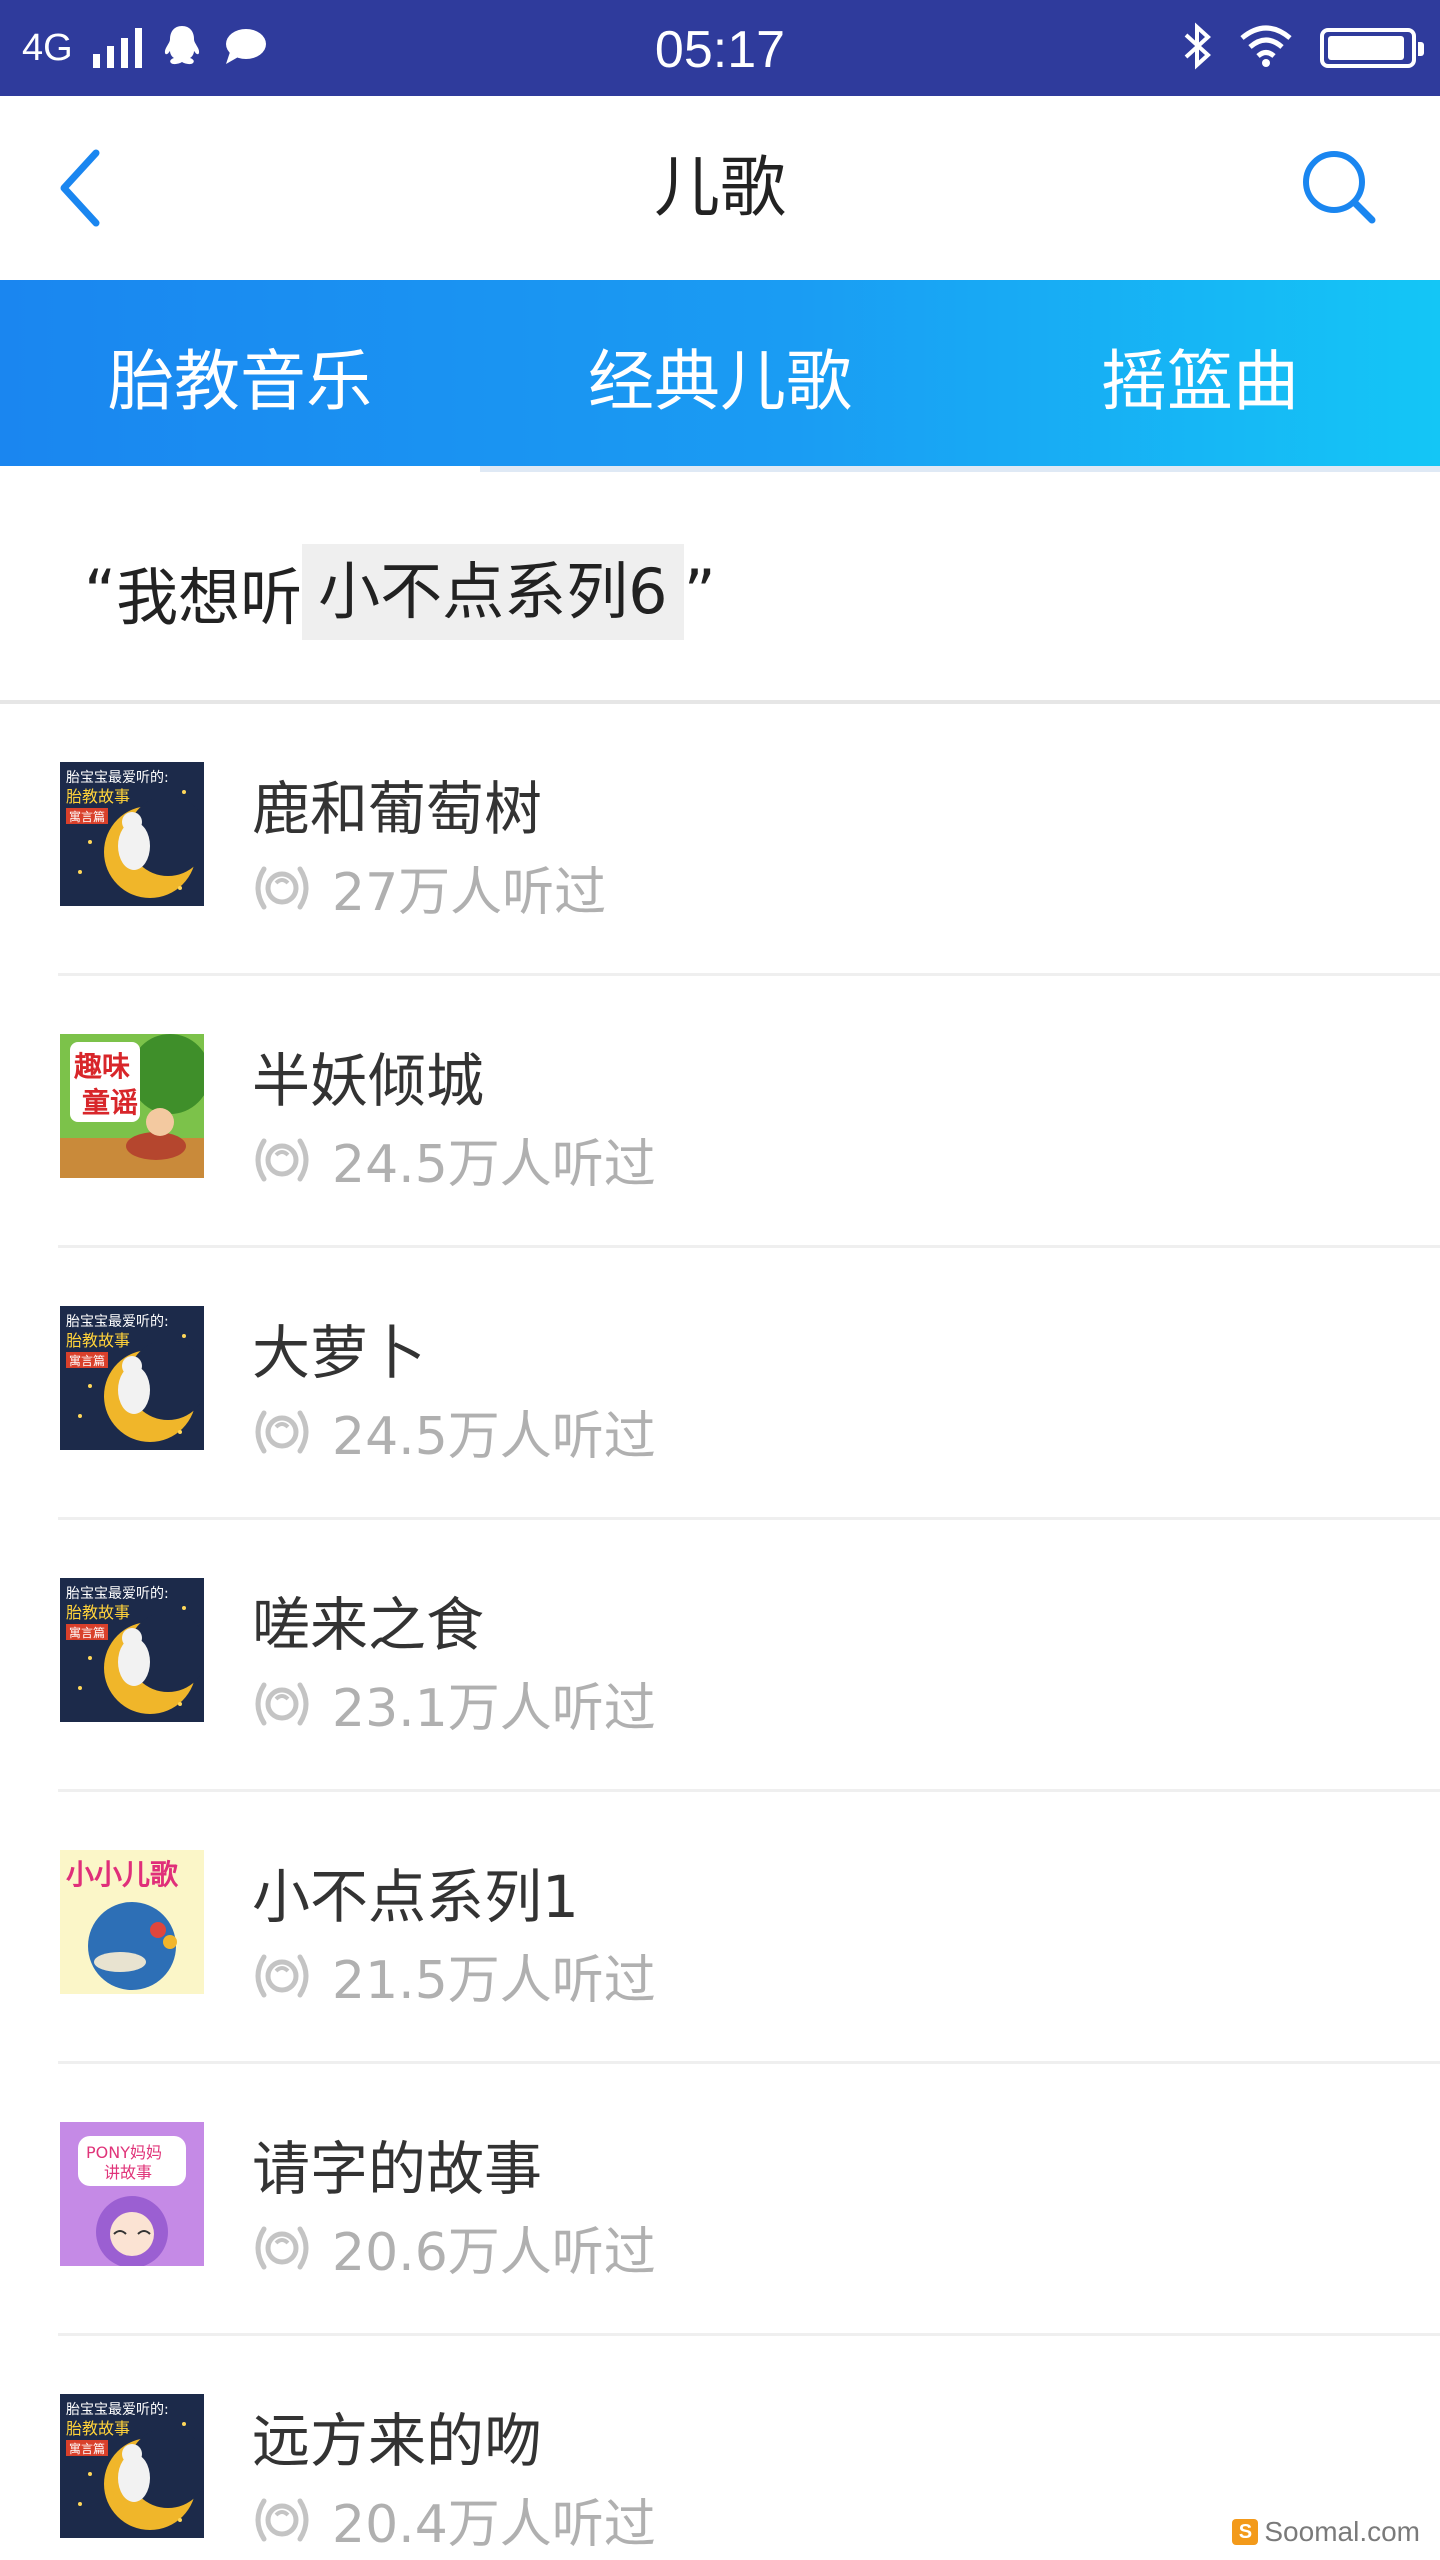 The image size is (1440, 2560). Describe the element at coordinates (122, 1874) in the screenshot. I see `cover-text-line1: 小小儿歌` at that location.